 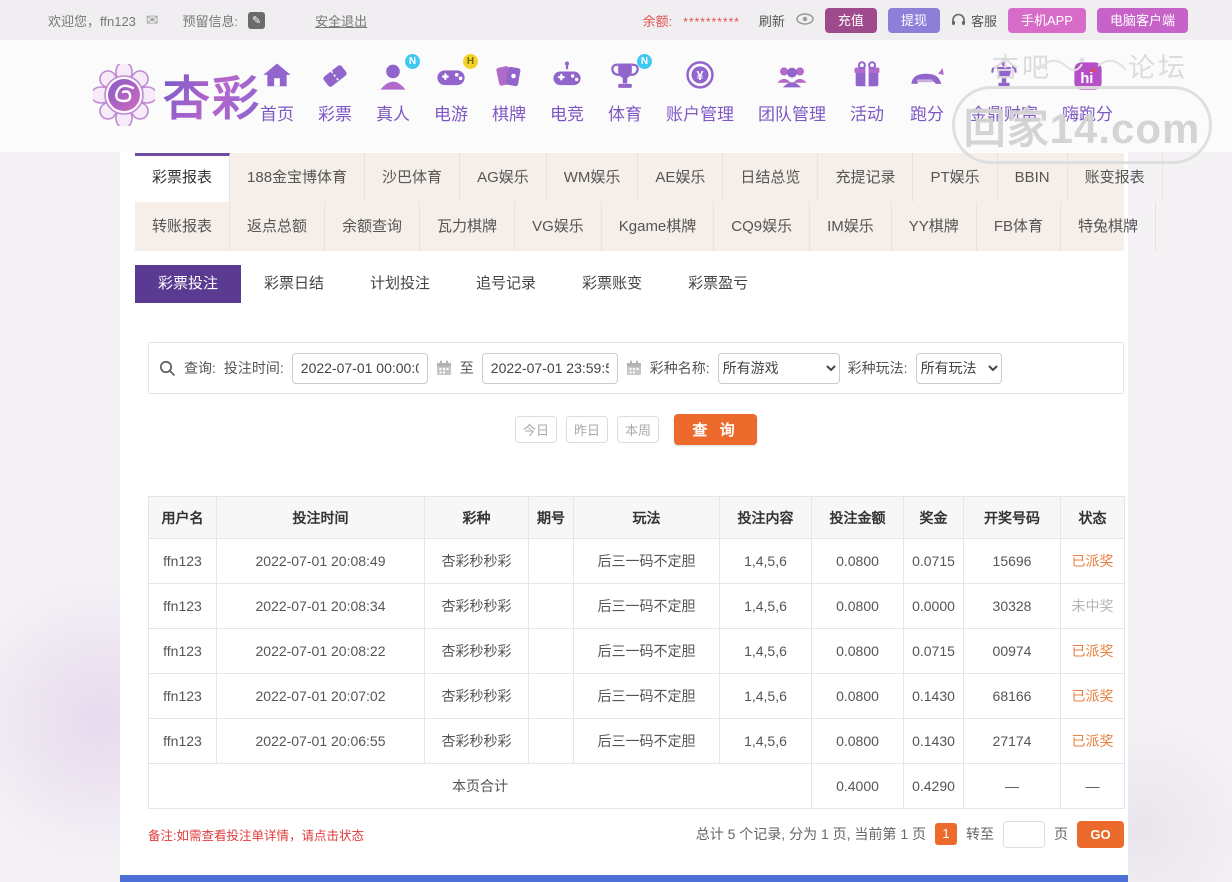 What do you see at coordinates (298, 177) in the screenshot?
I see `tab-188-sport: 188金宝博体育` at bounding box center [298, 177].